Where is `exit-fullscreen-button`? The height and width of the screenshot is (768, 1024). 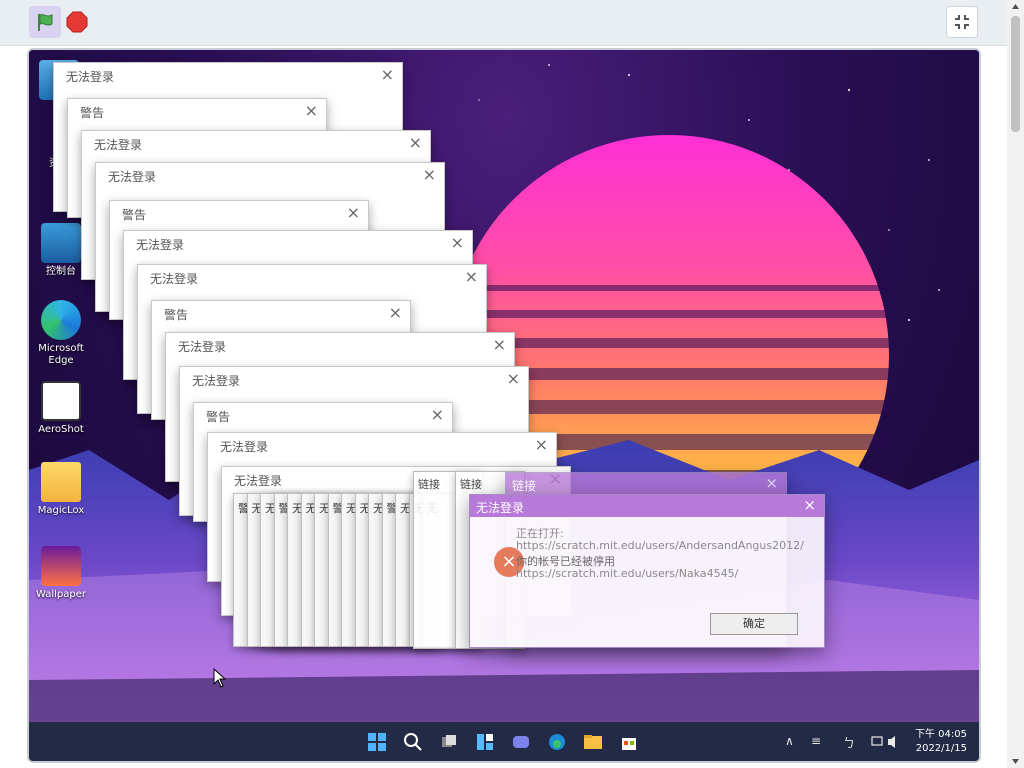
exit-fullscreen-button is located at coordinates (962, 22).